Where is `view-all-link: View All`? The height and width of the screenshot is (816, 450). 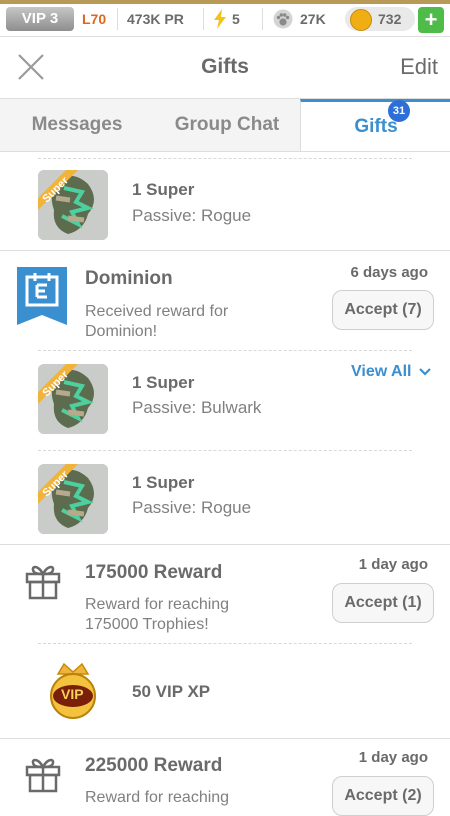
view-all-link: View All is located at coordinates (391, 372).